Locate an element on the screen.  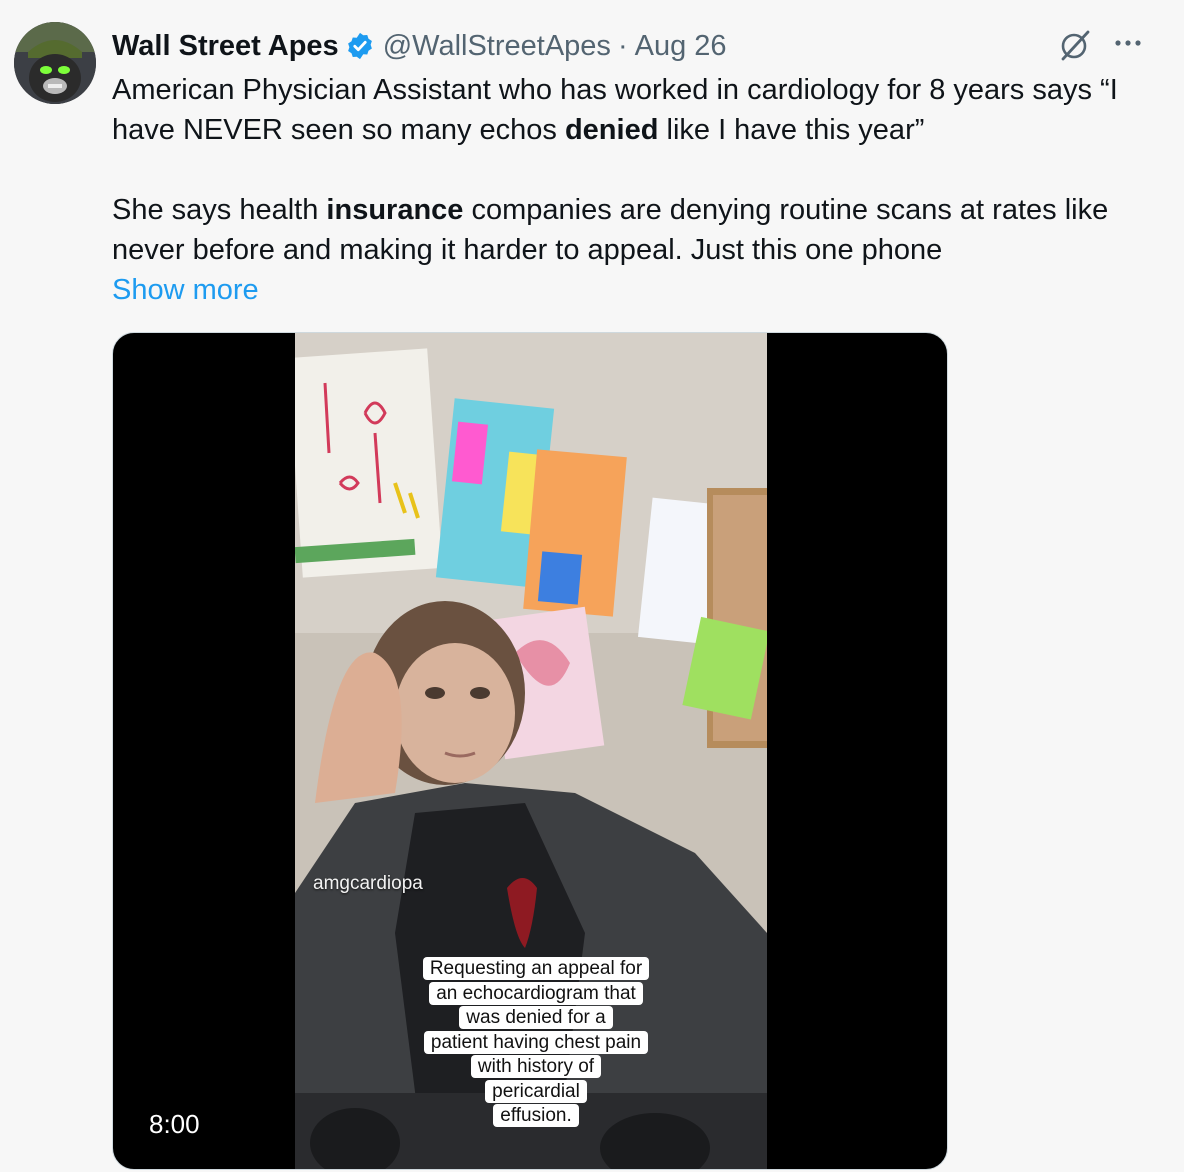
verified-badge-icon is located at coordinates (360, 46).